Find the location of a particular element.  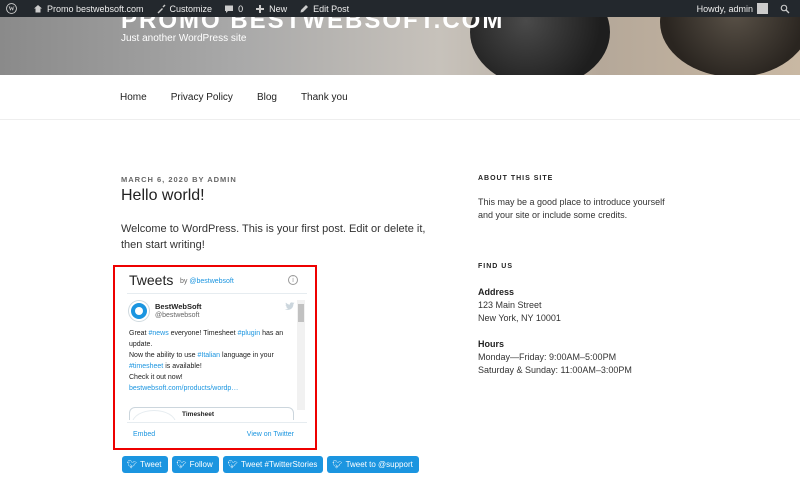

tweet-author-name: BestWebSoft is located at coordinates (178, 306).